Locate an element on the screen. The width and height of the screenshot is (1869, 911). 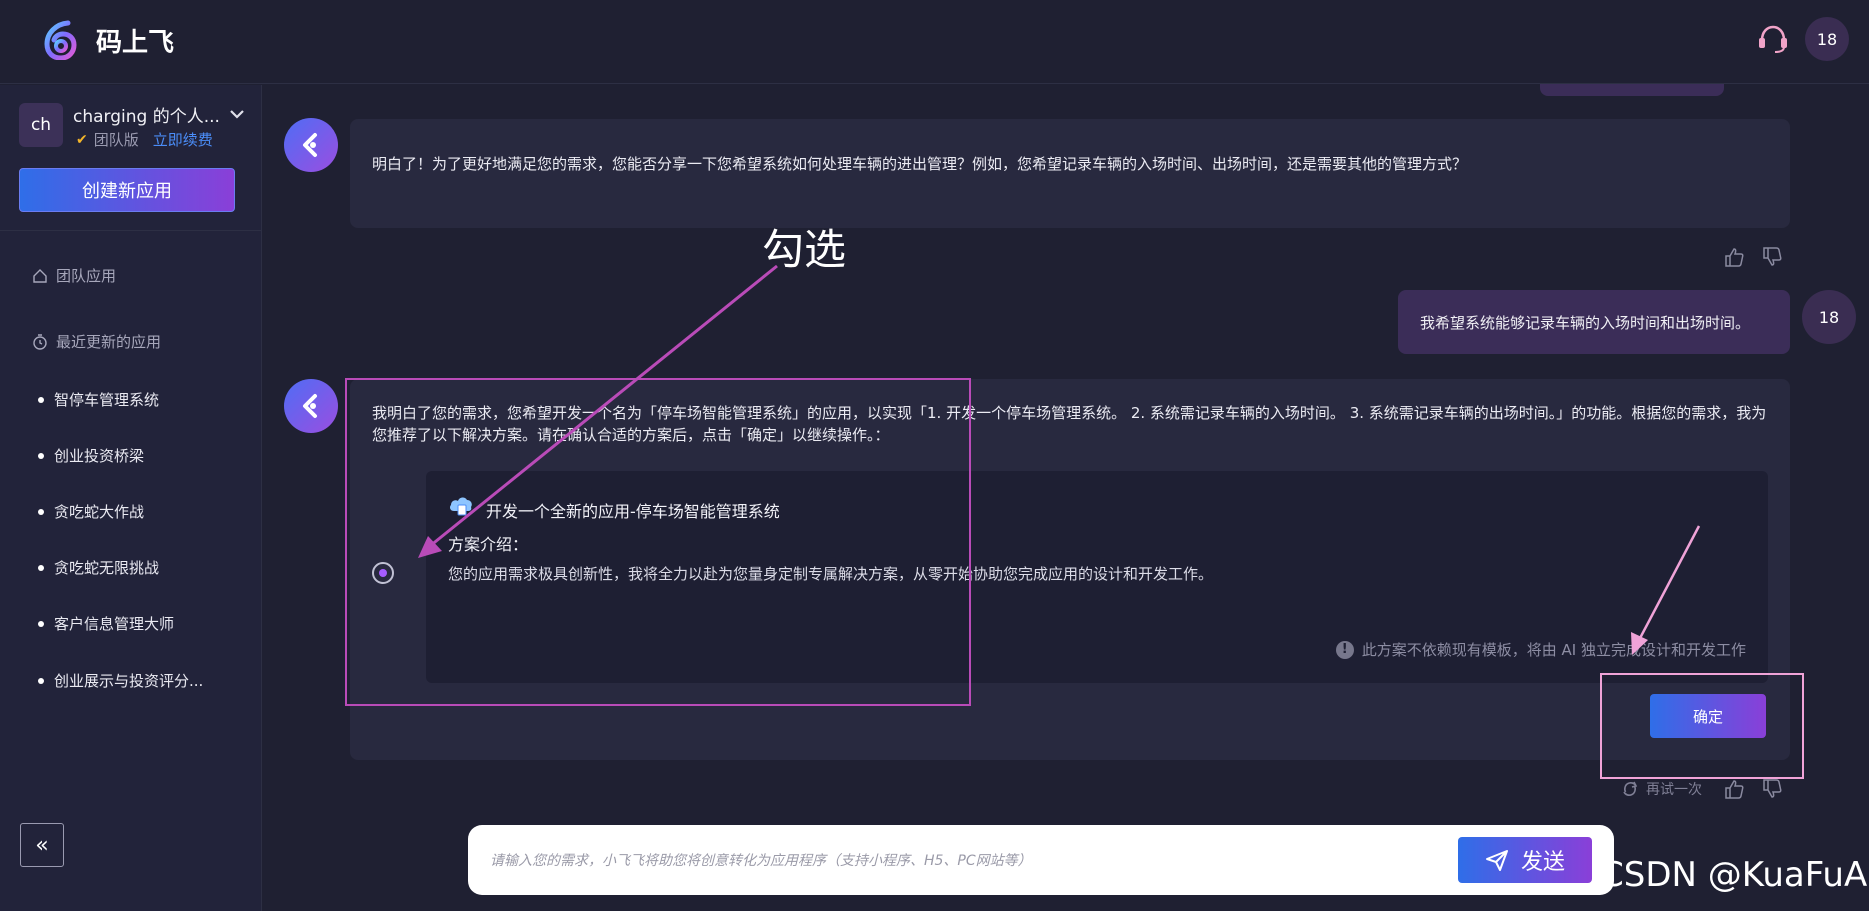
sidebar-app-item: 创业投资桥梁 is located at coordinates (91, 455).